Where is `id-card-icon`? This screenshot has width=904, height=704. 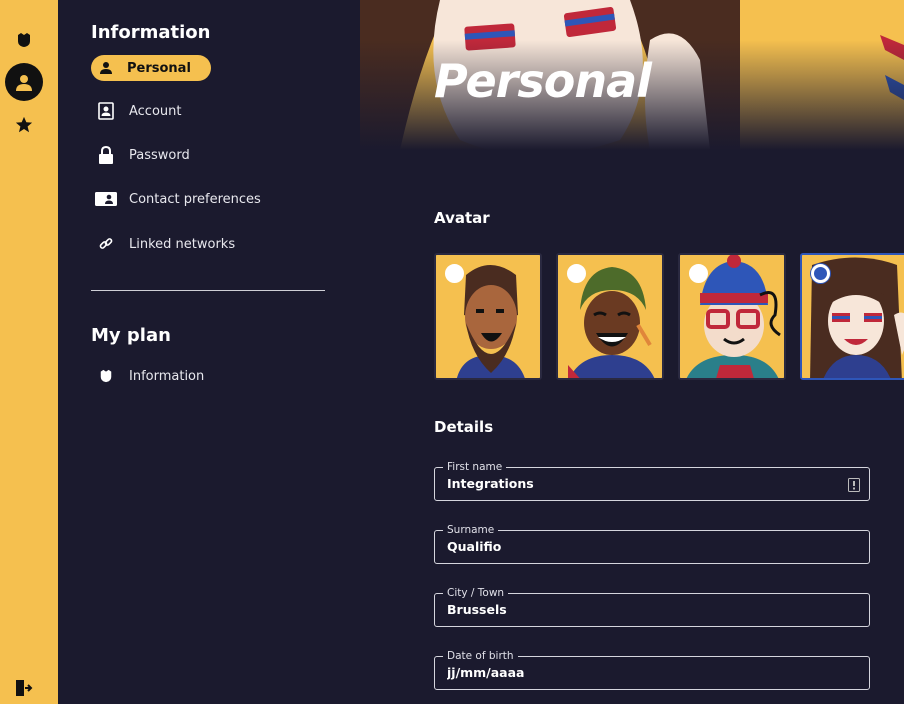 id-card-icon is located at coordinates (106, 111).